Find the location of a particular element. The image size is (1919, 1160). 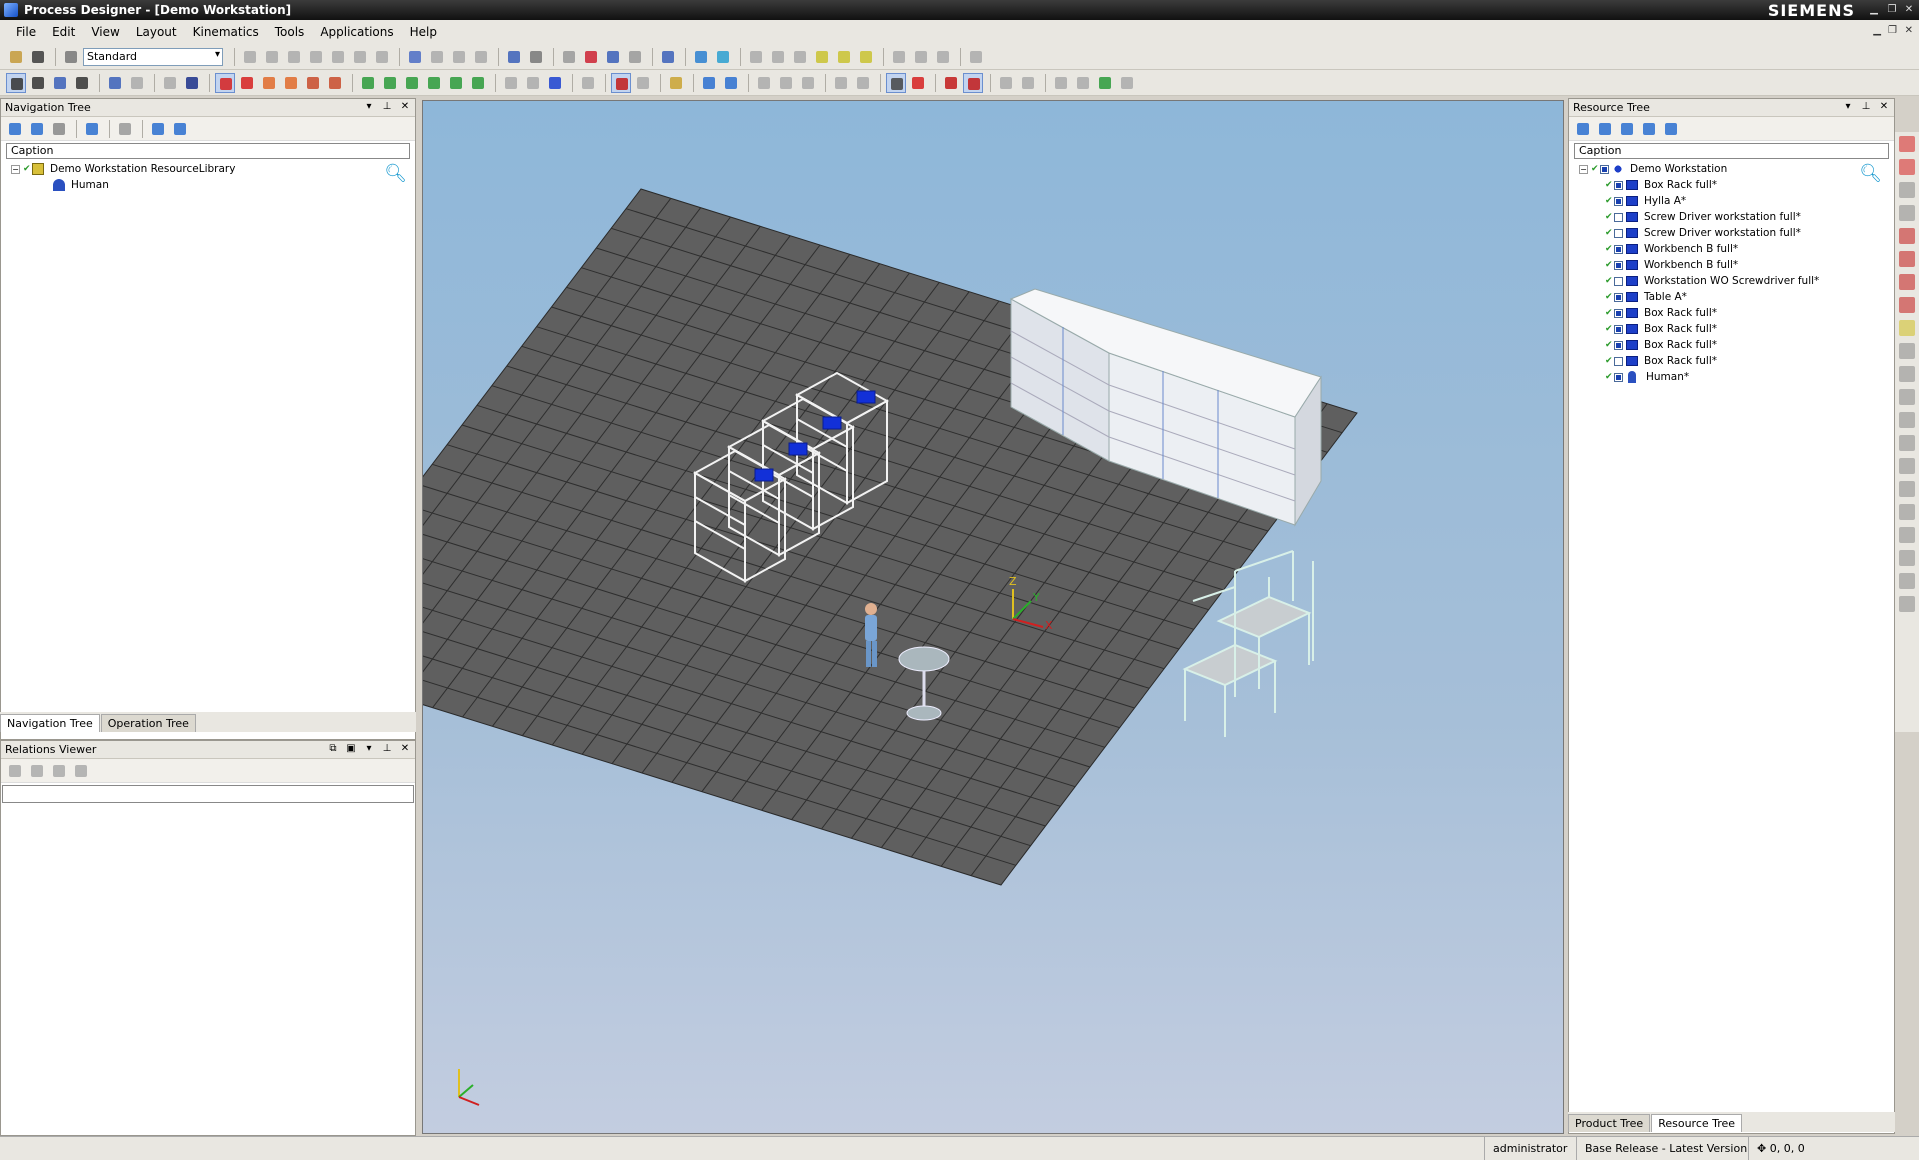

back-icon is located at coordinates (37, 129).